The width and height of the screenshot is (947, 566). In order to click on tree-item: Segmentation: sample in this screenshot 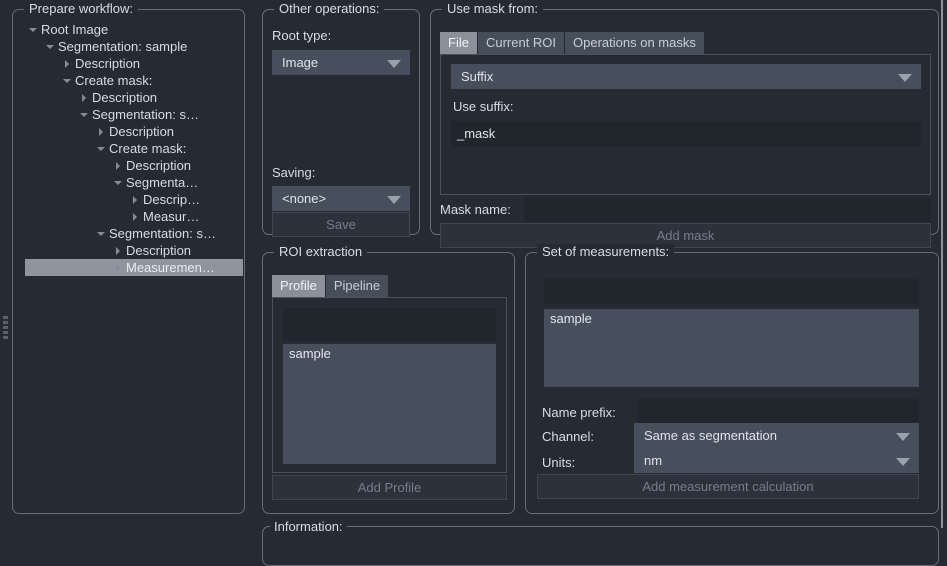, I will do `click(128, 46)`.